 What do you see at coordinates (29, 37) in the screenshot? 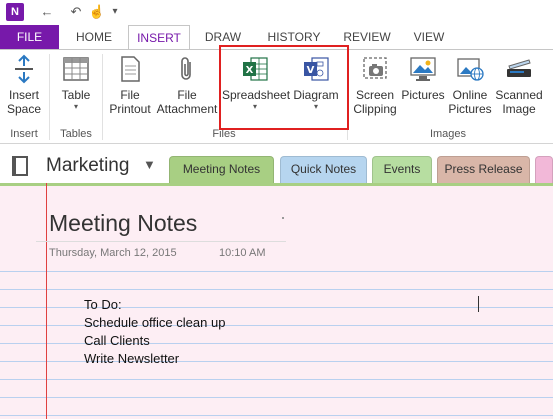
I see `tab-file: FILE` at bounding box center [29, 37].